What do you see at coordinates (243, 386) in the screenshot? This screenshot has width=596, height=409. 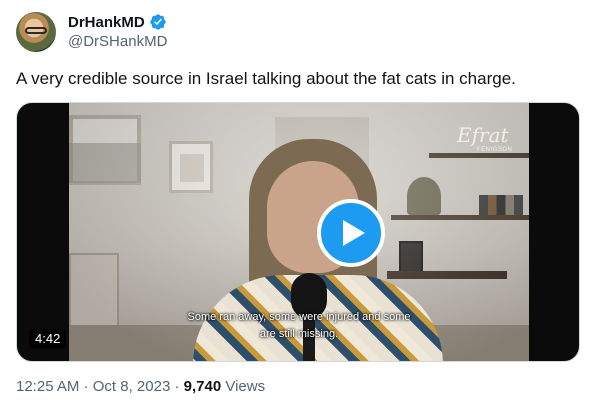 I see `views-label: Views` at bounding box center [243, 386].